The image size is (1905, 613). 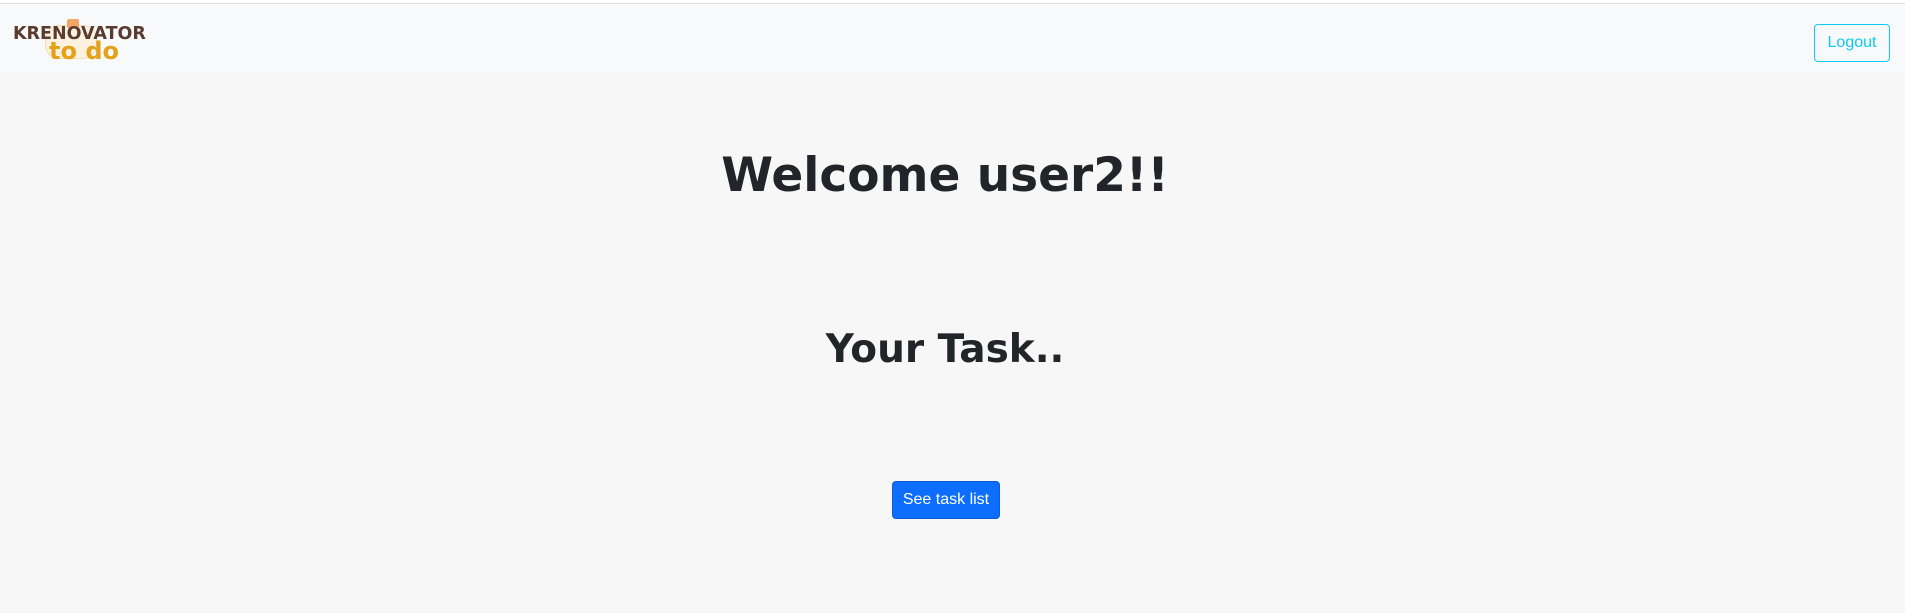 I want to click on logo-subtitle: to do, so click(x=84, y=51).